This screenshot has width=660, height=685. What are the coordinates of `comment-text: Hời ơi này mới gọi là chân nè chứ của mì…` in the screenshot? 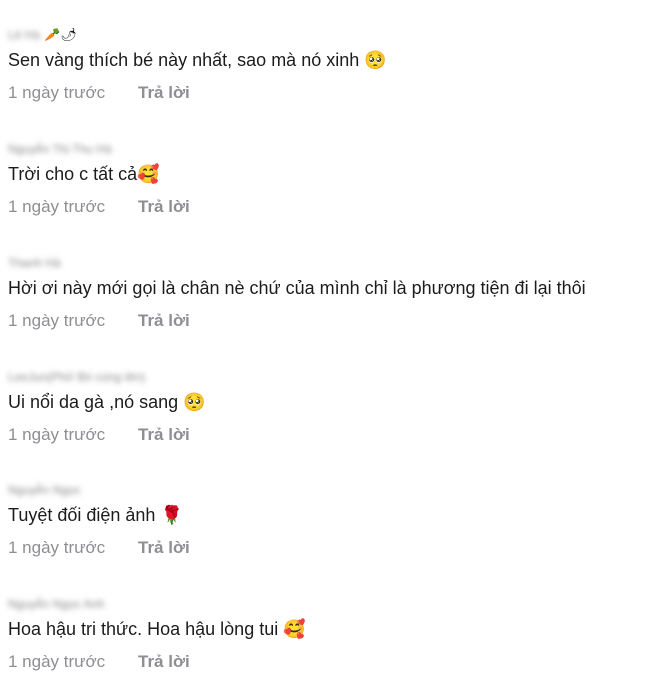 It's located at (297, 288).